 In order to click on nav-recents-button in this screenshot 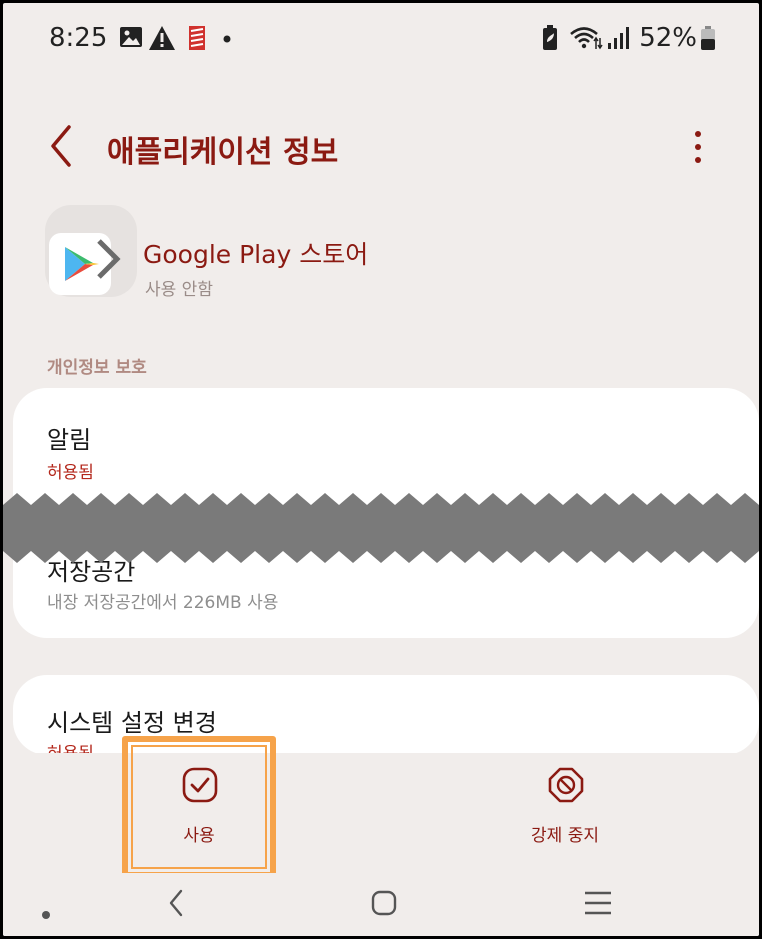, I will do `click(598, 903)`.